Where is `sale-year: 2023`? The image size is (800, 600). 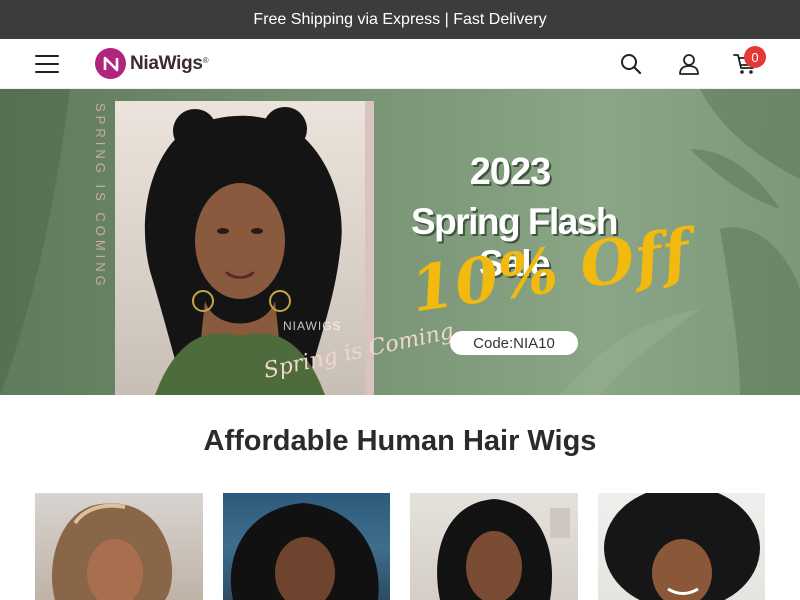
sale-year: 2023 is located at coordinates (510, 172).